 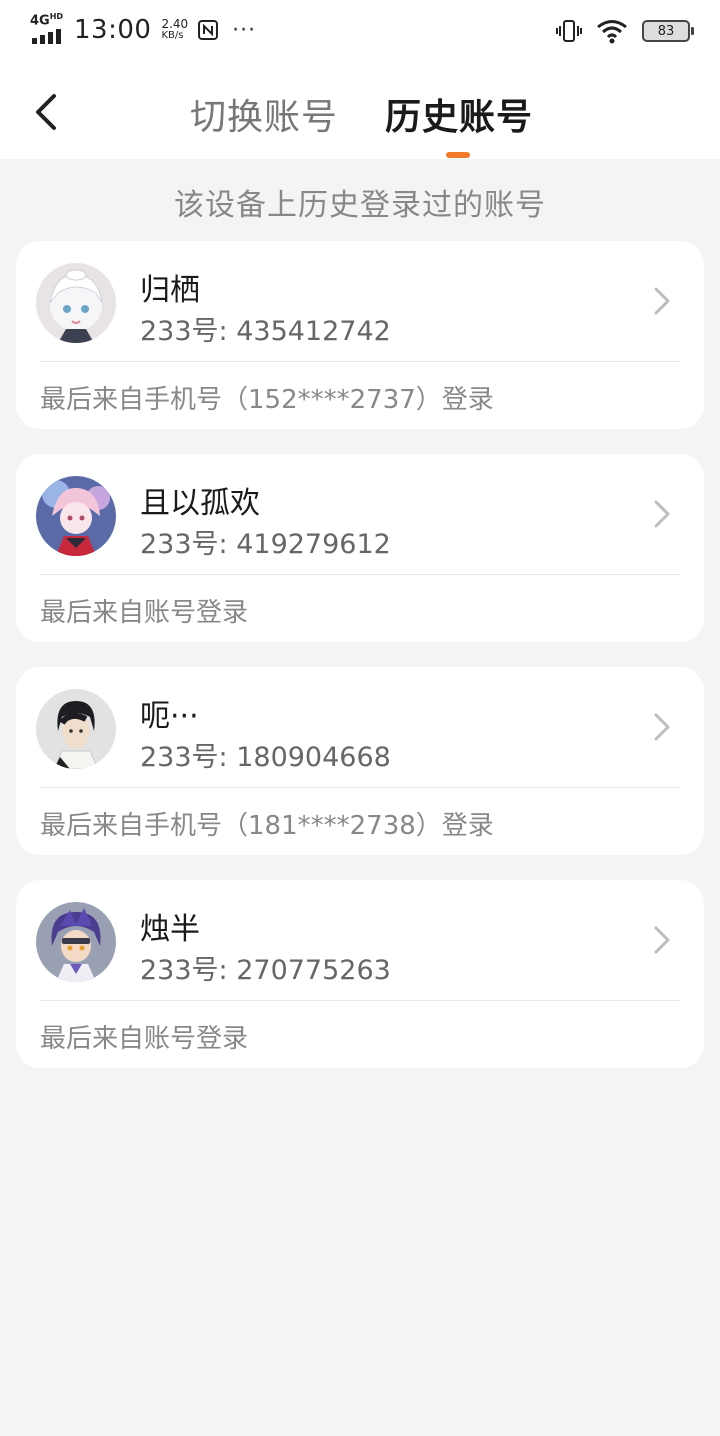 What do you see at coordinates (244, 30) in the screenshot?
I see `more-notifications-icon: ···` at bounding box center [244, 30].